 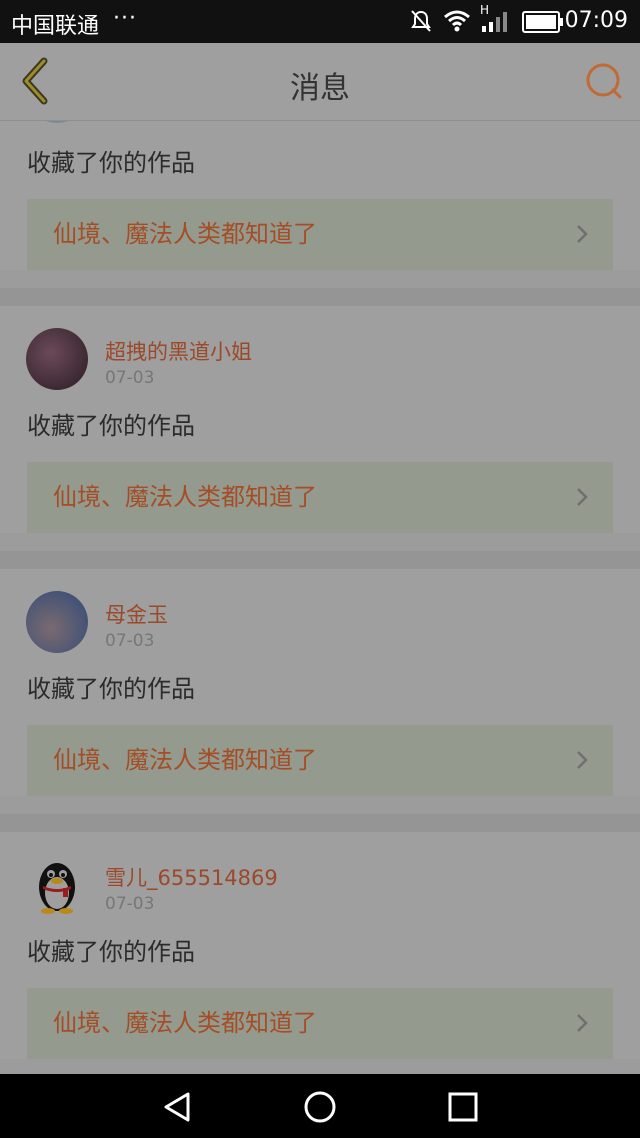 What do you see at coordinates (604, 81) in the screenshot?
I see `search-icon` at bounding box center [604, 81].